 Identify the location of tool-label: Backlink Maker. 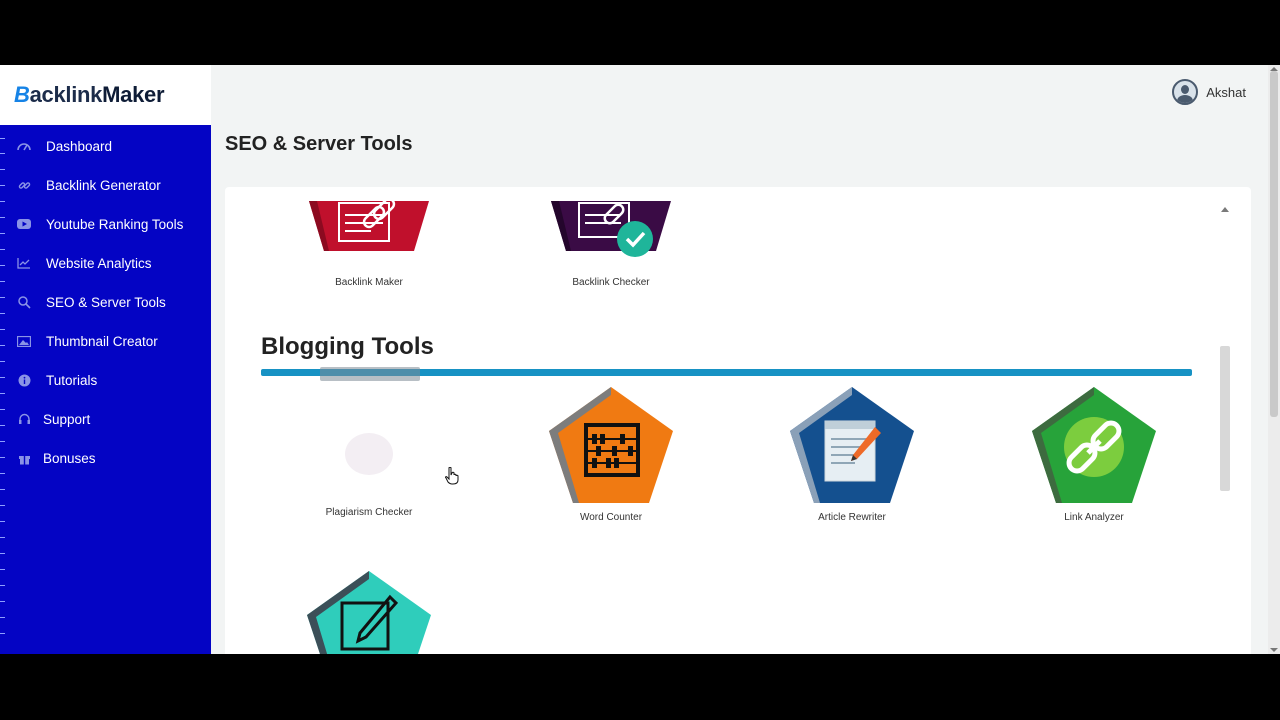
(369, 282).